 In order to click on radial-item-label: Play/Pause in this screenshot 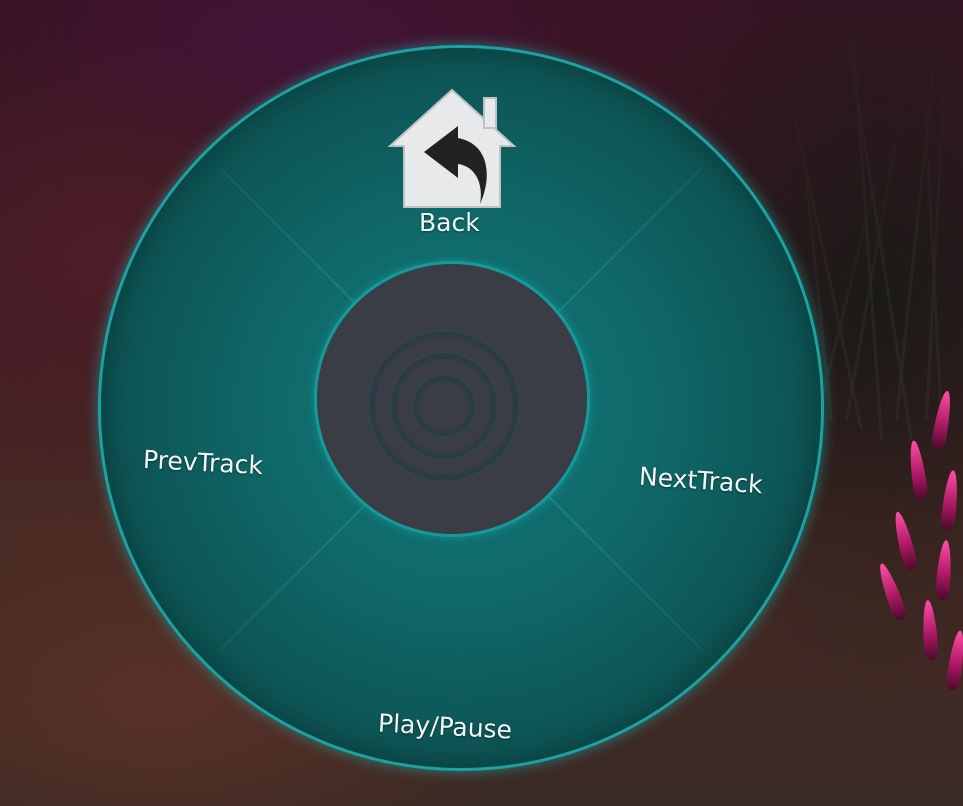, I will do `click(445, 726)`.